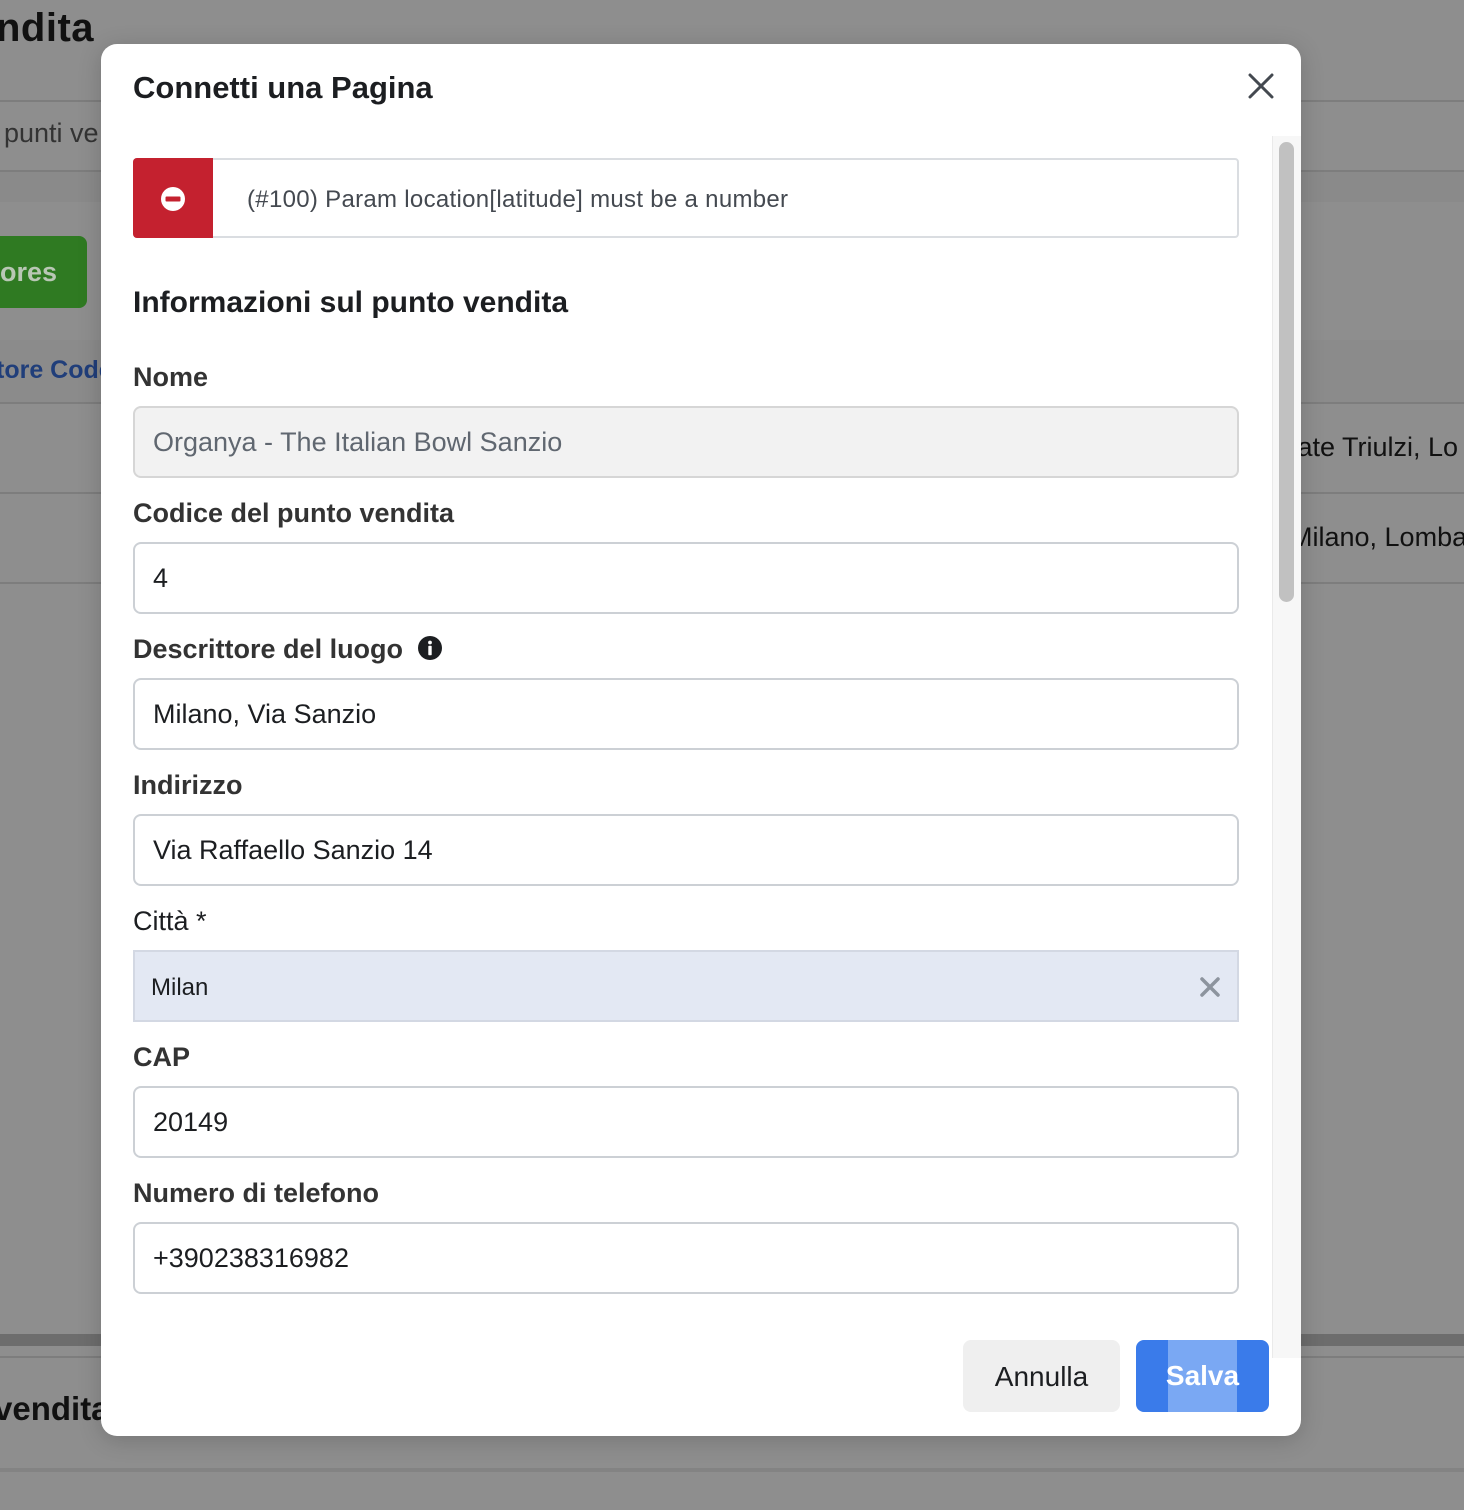  I want to click on dialog-title: Connetti una Pagina, so click(283, 87).